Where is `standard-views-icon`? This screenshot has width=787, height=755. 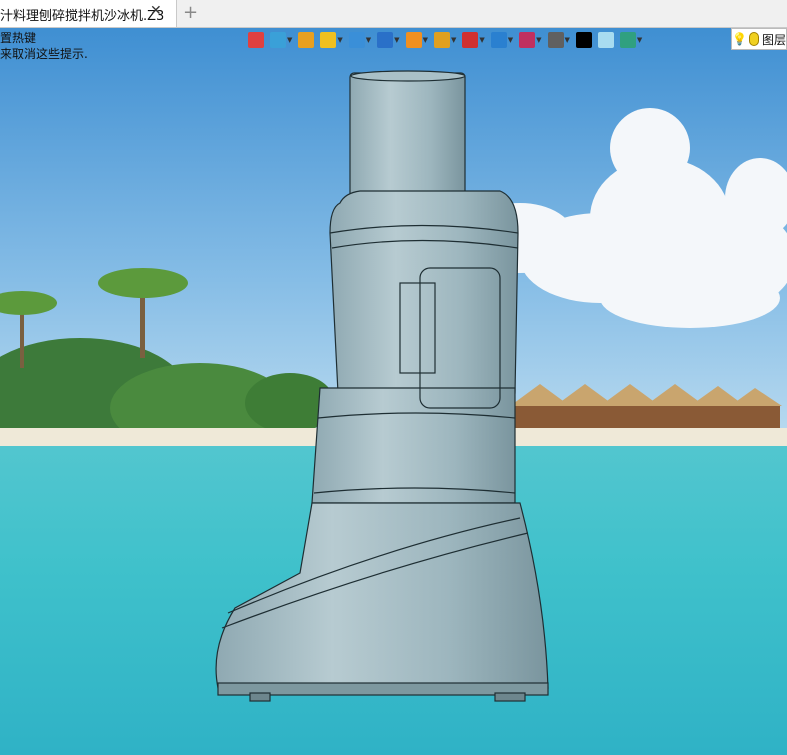 standard-views-icon is located at coordinates (385, 40).